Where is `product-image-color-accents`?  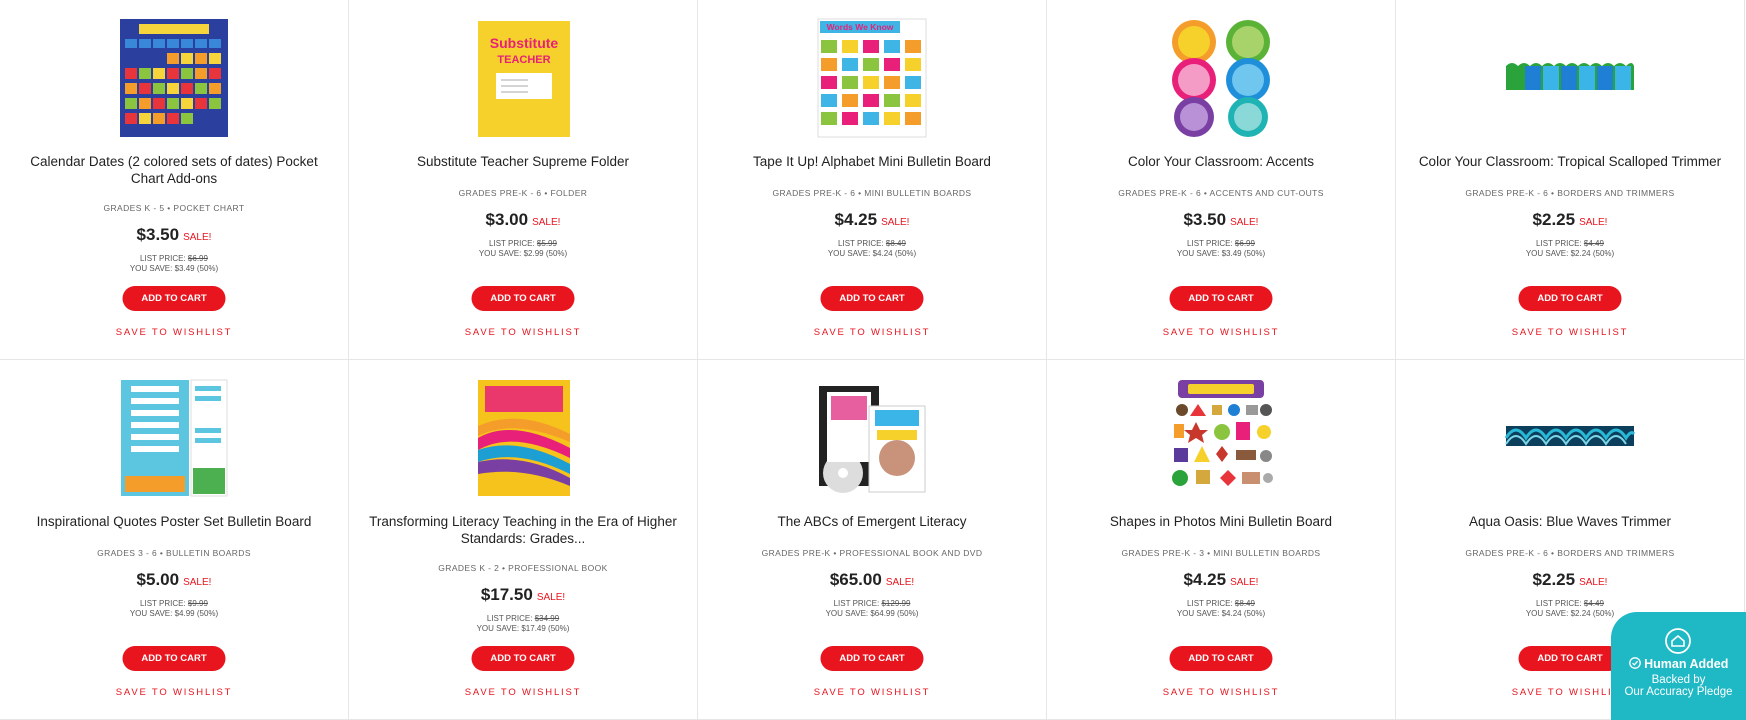 product-image-color-accents is located at coordinates (1221, 78).